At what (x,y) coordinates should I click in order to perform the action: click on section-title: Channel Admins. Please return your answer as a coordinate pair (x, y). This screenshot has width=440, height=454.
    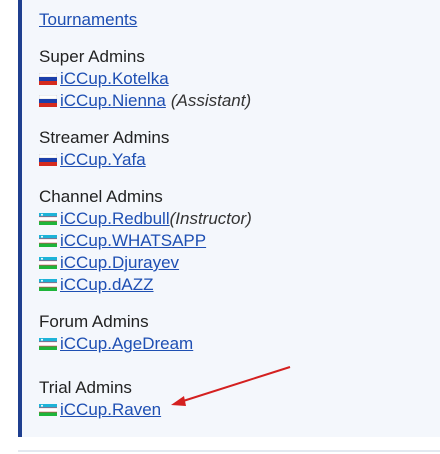
    Looking at the image, I should click on (101, 196).